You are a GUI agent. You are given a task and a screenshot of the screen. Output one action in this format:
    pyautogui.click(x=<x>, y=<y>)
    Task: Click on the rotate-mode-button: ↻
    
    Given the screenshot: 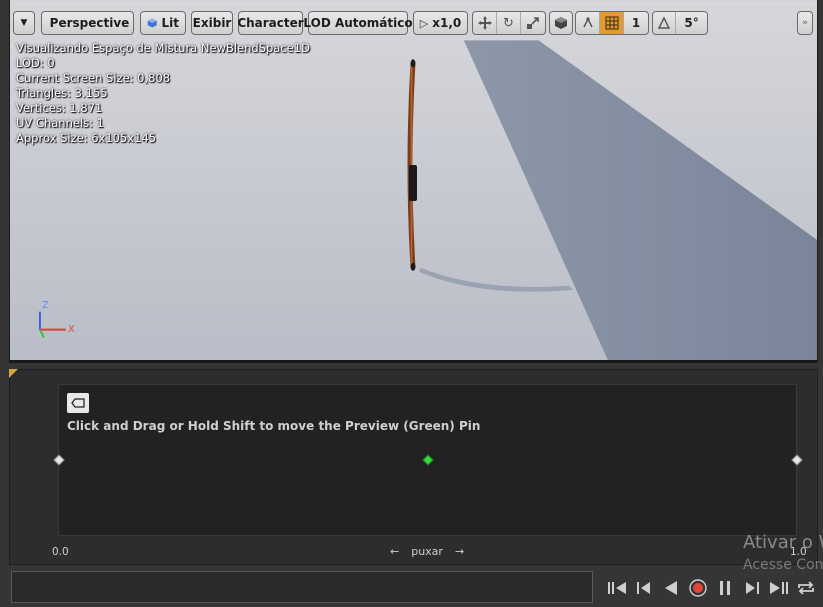 What is the action you would take?
    pyautogui.click(x=509, y=23)
    